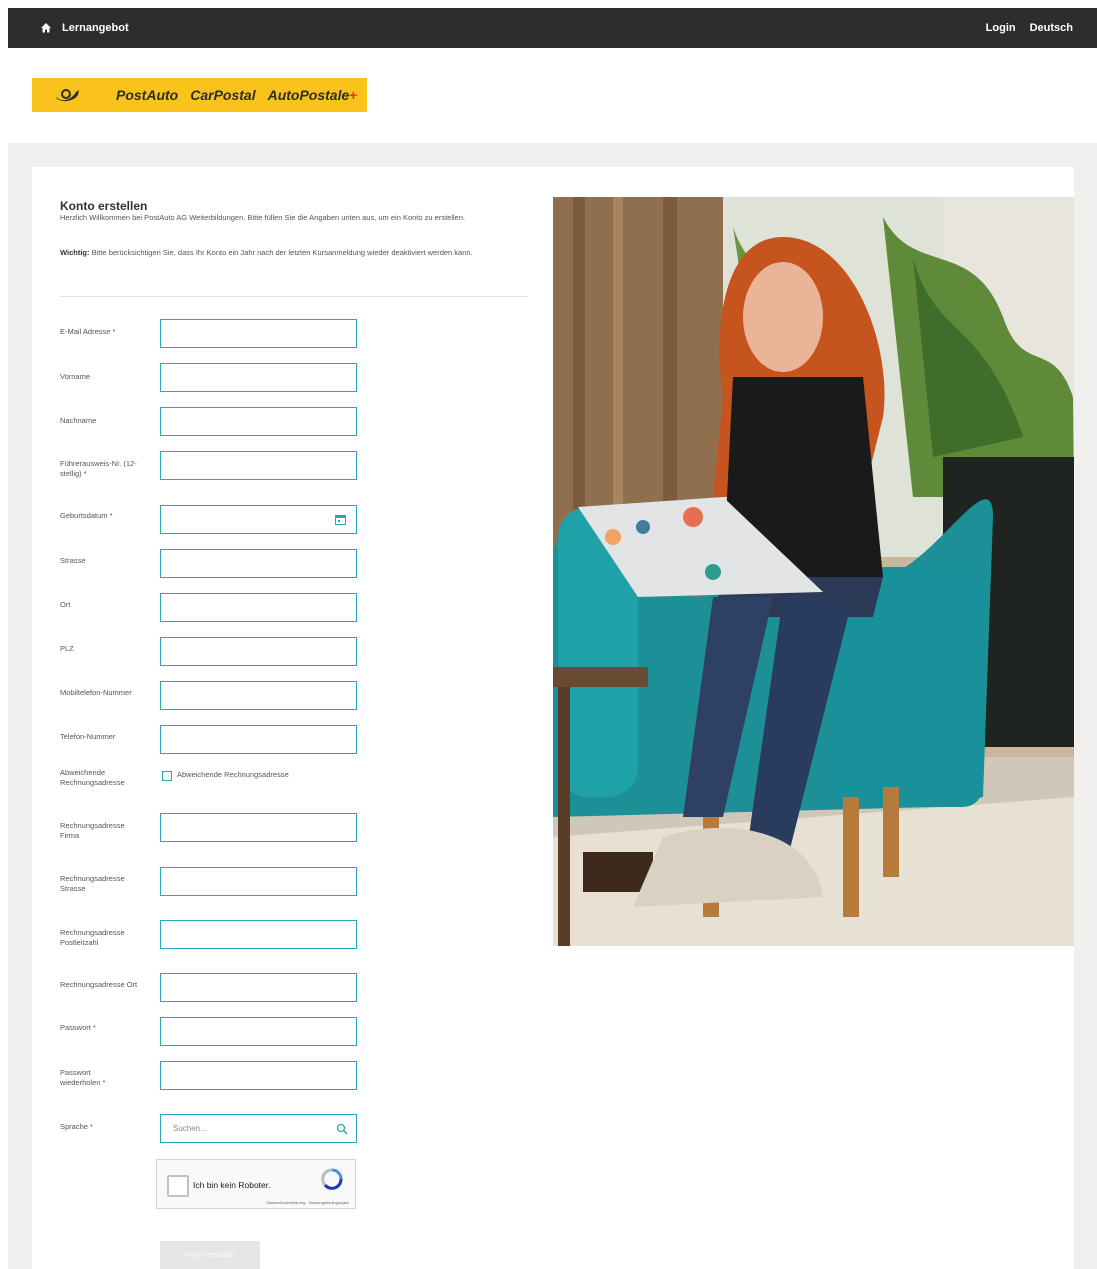 This screenshot has height=1269, width=1097. What do you see at coordinates (258, 695) in the screenshot?
I see `mobile-field` at bounding box center [258, 695].